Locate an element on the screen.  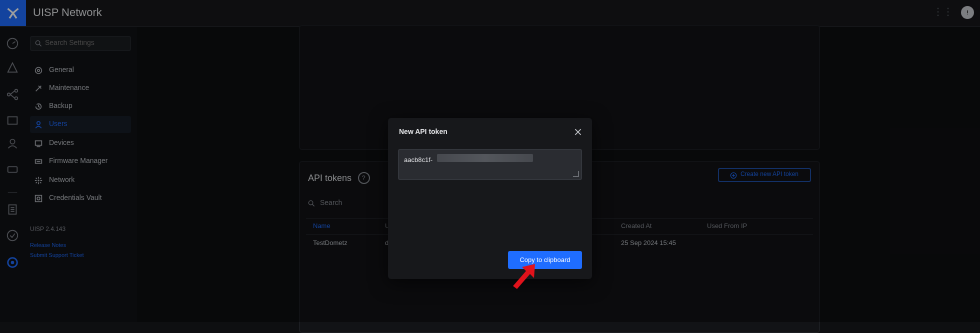
modal-title: New API token is located at coordinates (423, 132).